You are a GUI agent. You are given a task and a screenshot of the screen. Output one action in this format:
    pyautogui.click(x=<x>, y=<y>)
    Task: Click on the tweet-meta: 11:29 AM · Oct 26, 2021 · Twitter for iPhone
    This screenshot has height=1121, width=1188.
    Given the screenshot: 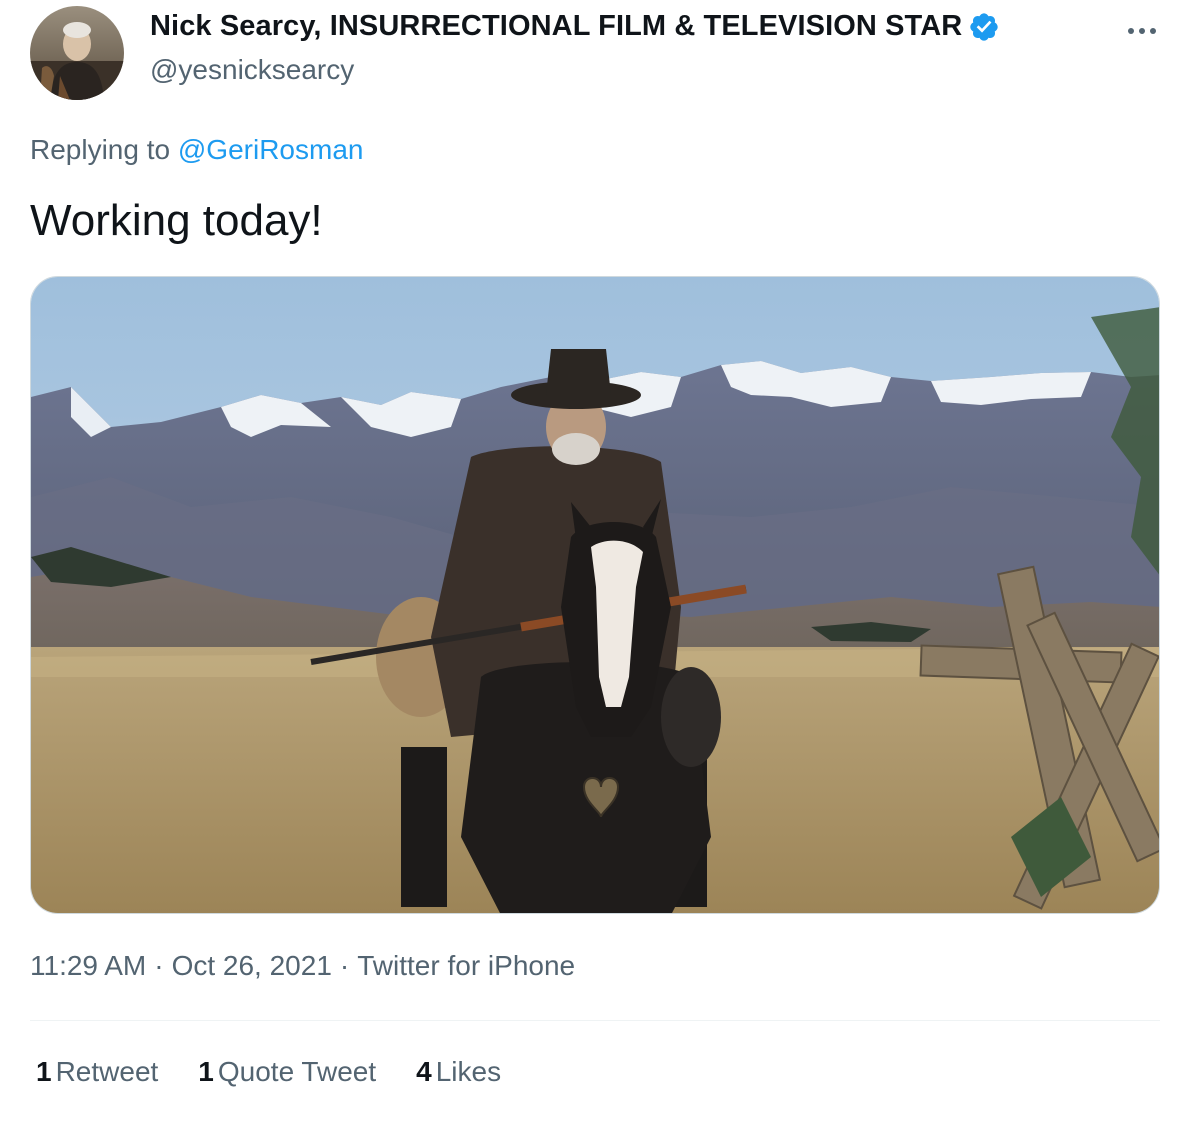 What is the action you would take?
    pyautogui.click(x=302, y=966)
    